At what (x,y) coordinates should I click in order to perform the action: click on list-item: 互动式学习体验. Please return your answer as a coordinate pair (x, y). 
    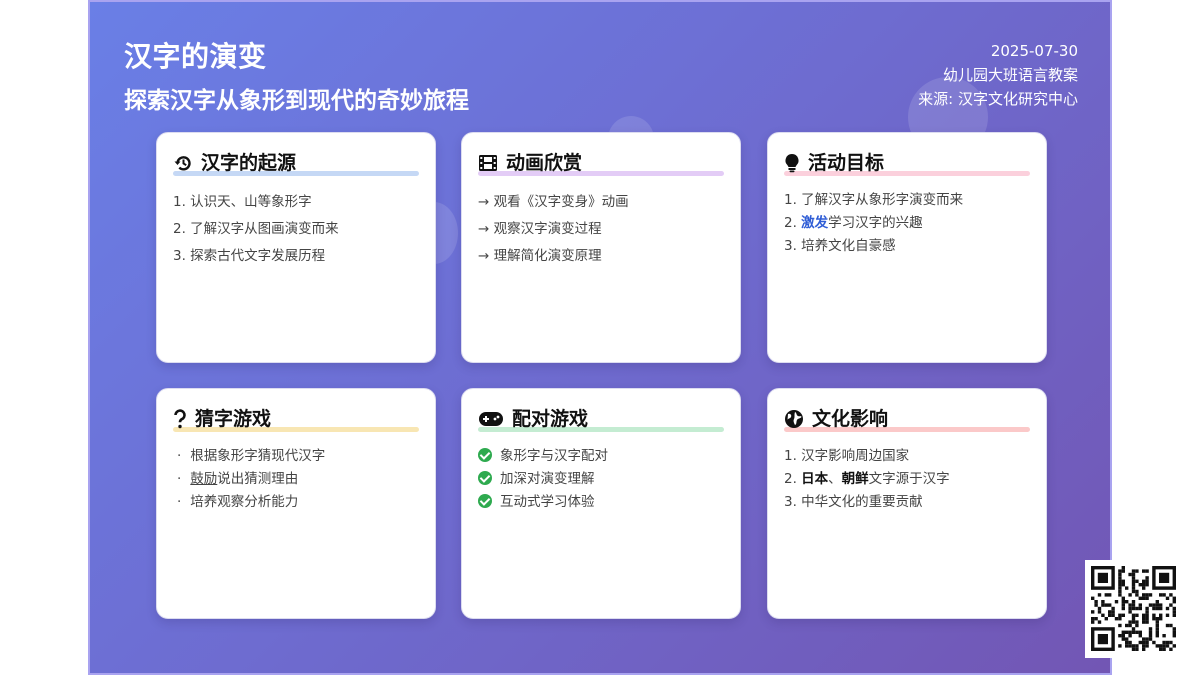
    Looking at the image, I should click on (601, 502).